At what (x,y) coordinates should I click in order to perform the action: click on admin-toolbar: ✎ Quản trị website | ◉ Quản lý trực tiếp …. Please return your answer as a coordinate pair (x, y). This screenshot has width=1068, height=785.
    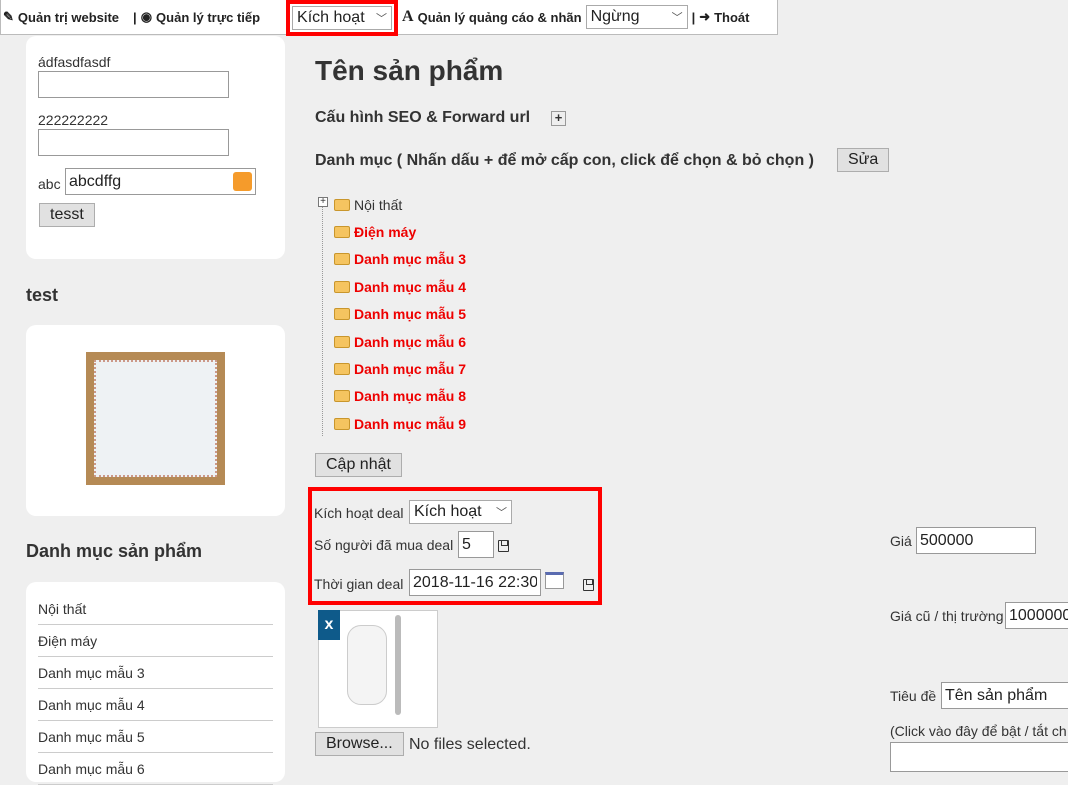
    Looking at the image, I should click on (389, 18).